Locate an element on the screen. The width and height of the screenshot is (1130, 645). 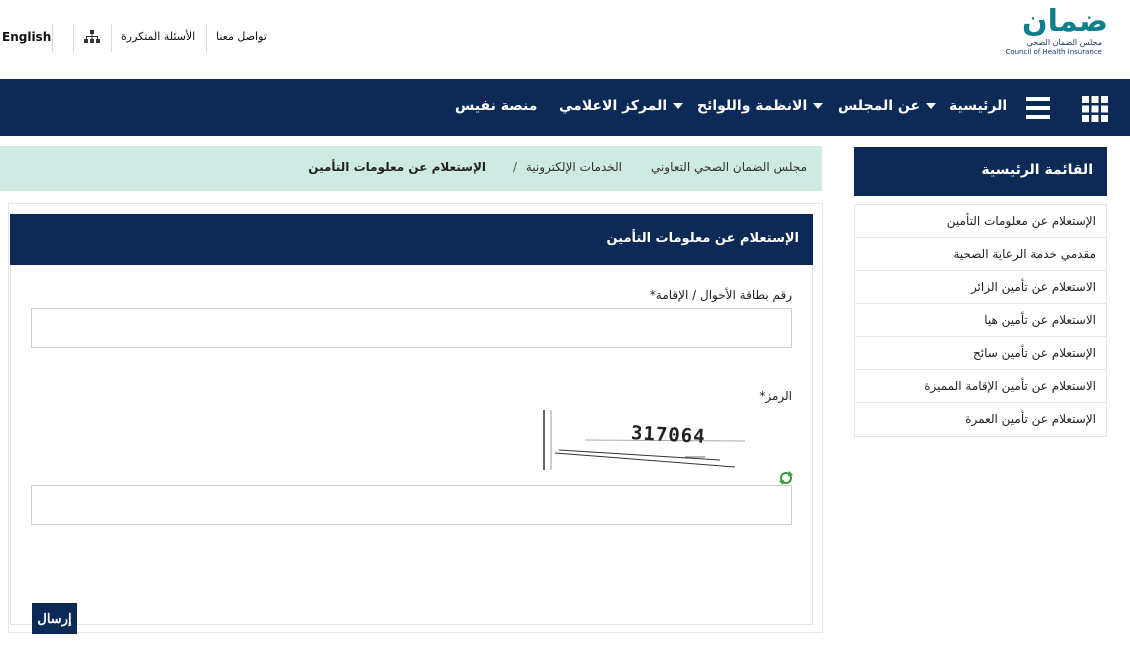
logo-subtitle-arabic: مجلس الضمان الصحي is located at coordinates (1064, 42).